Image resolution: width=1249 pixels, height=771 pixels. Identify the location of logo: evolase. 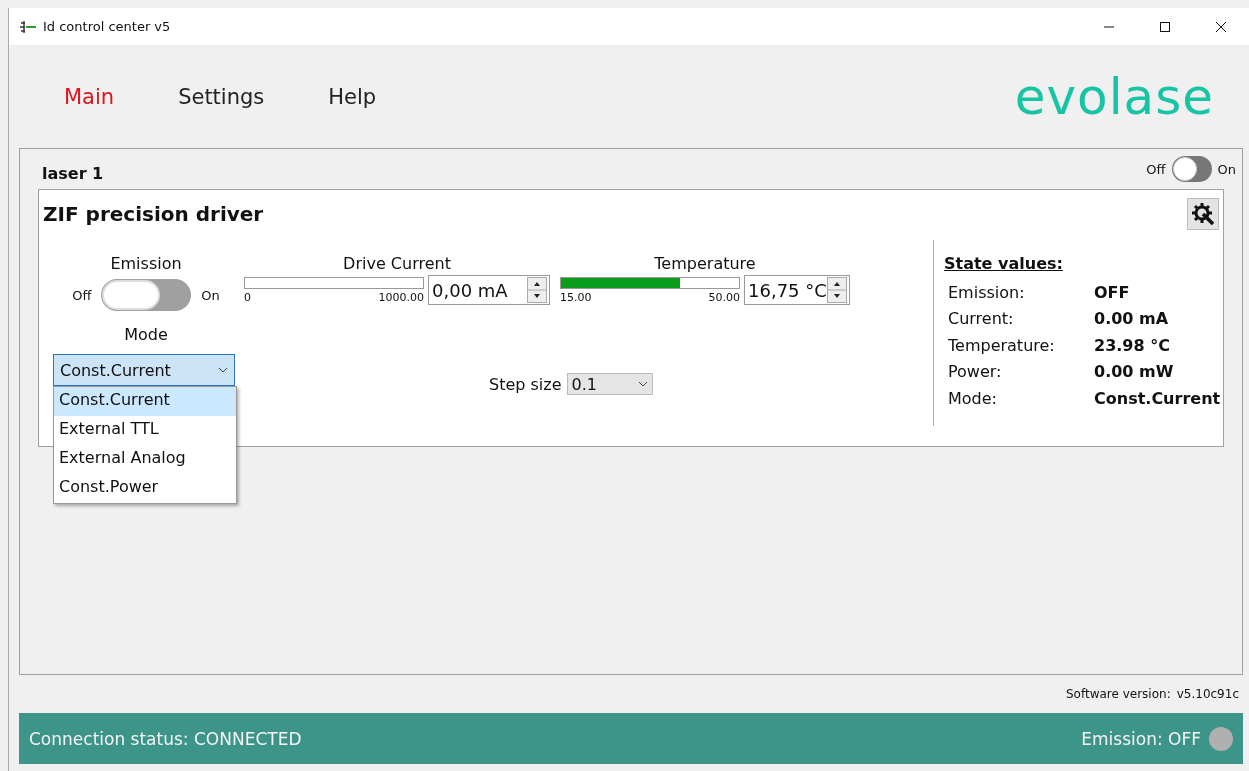
(1114, 96).